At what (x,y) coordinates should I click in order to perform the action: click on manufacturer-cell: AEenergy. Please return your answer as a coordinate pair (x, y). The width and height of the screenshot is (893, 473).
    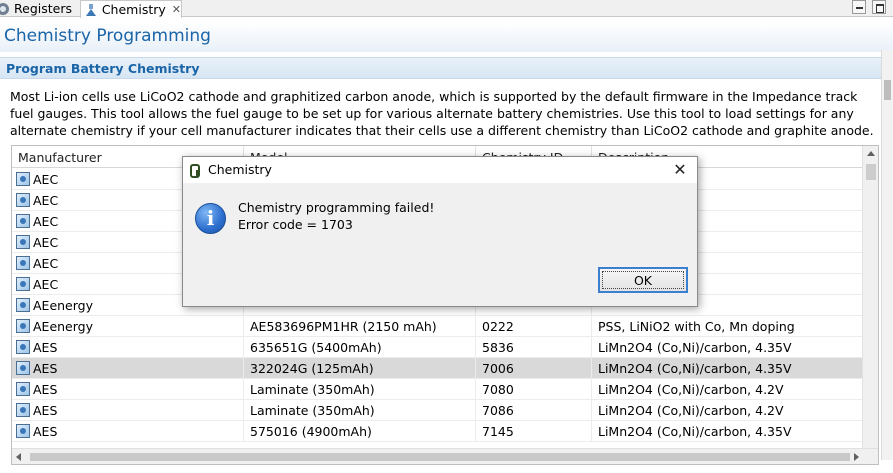
    Looking at the image, I should click on (128, 326).